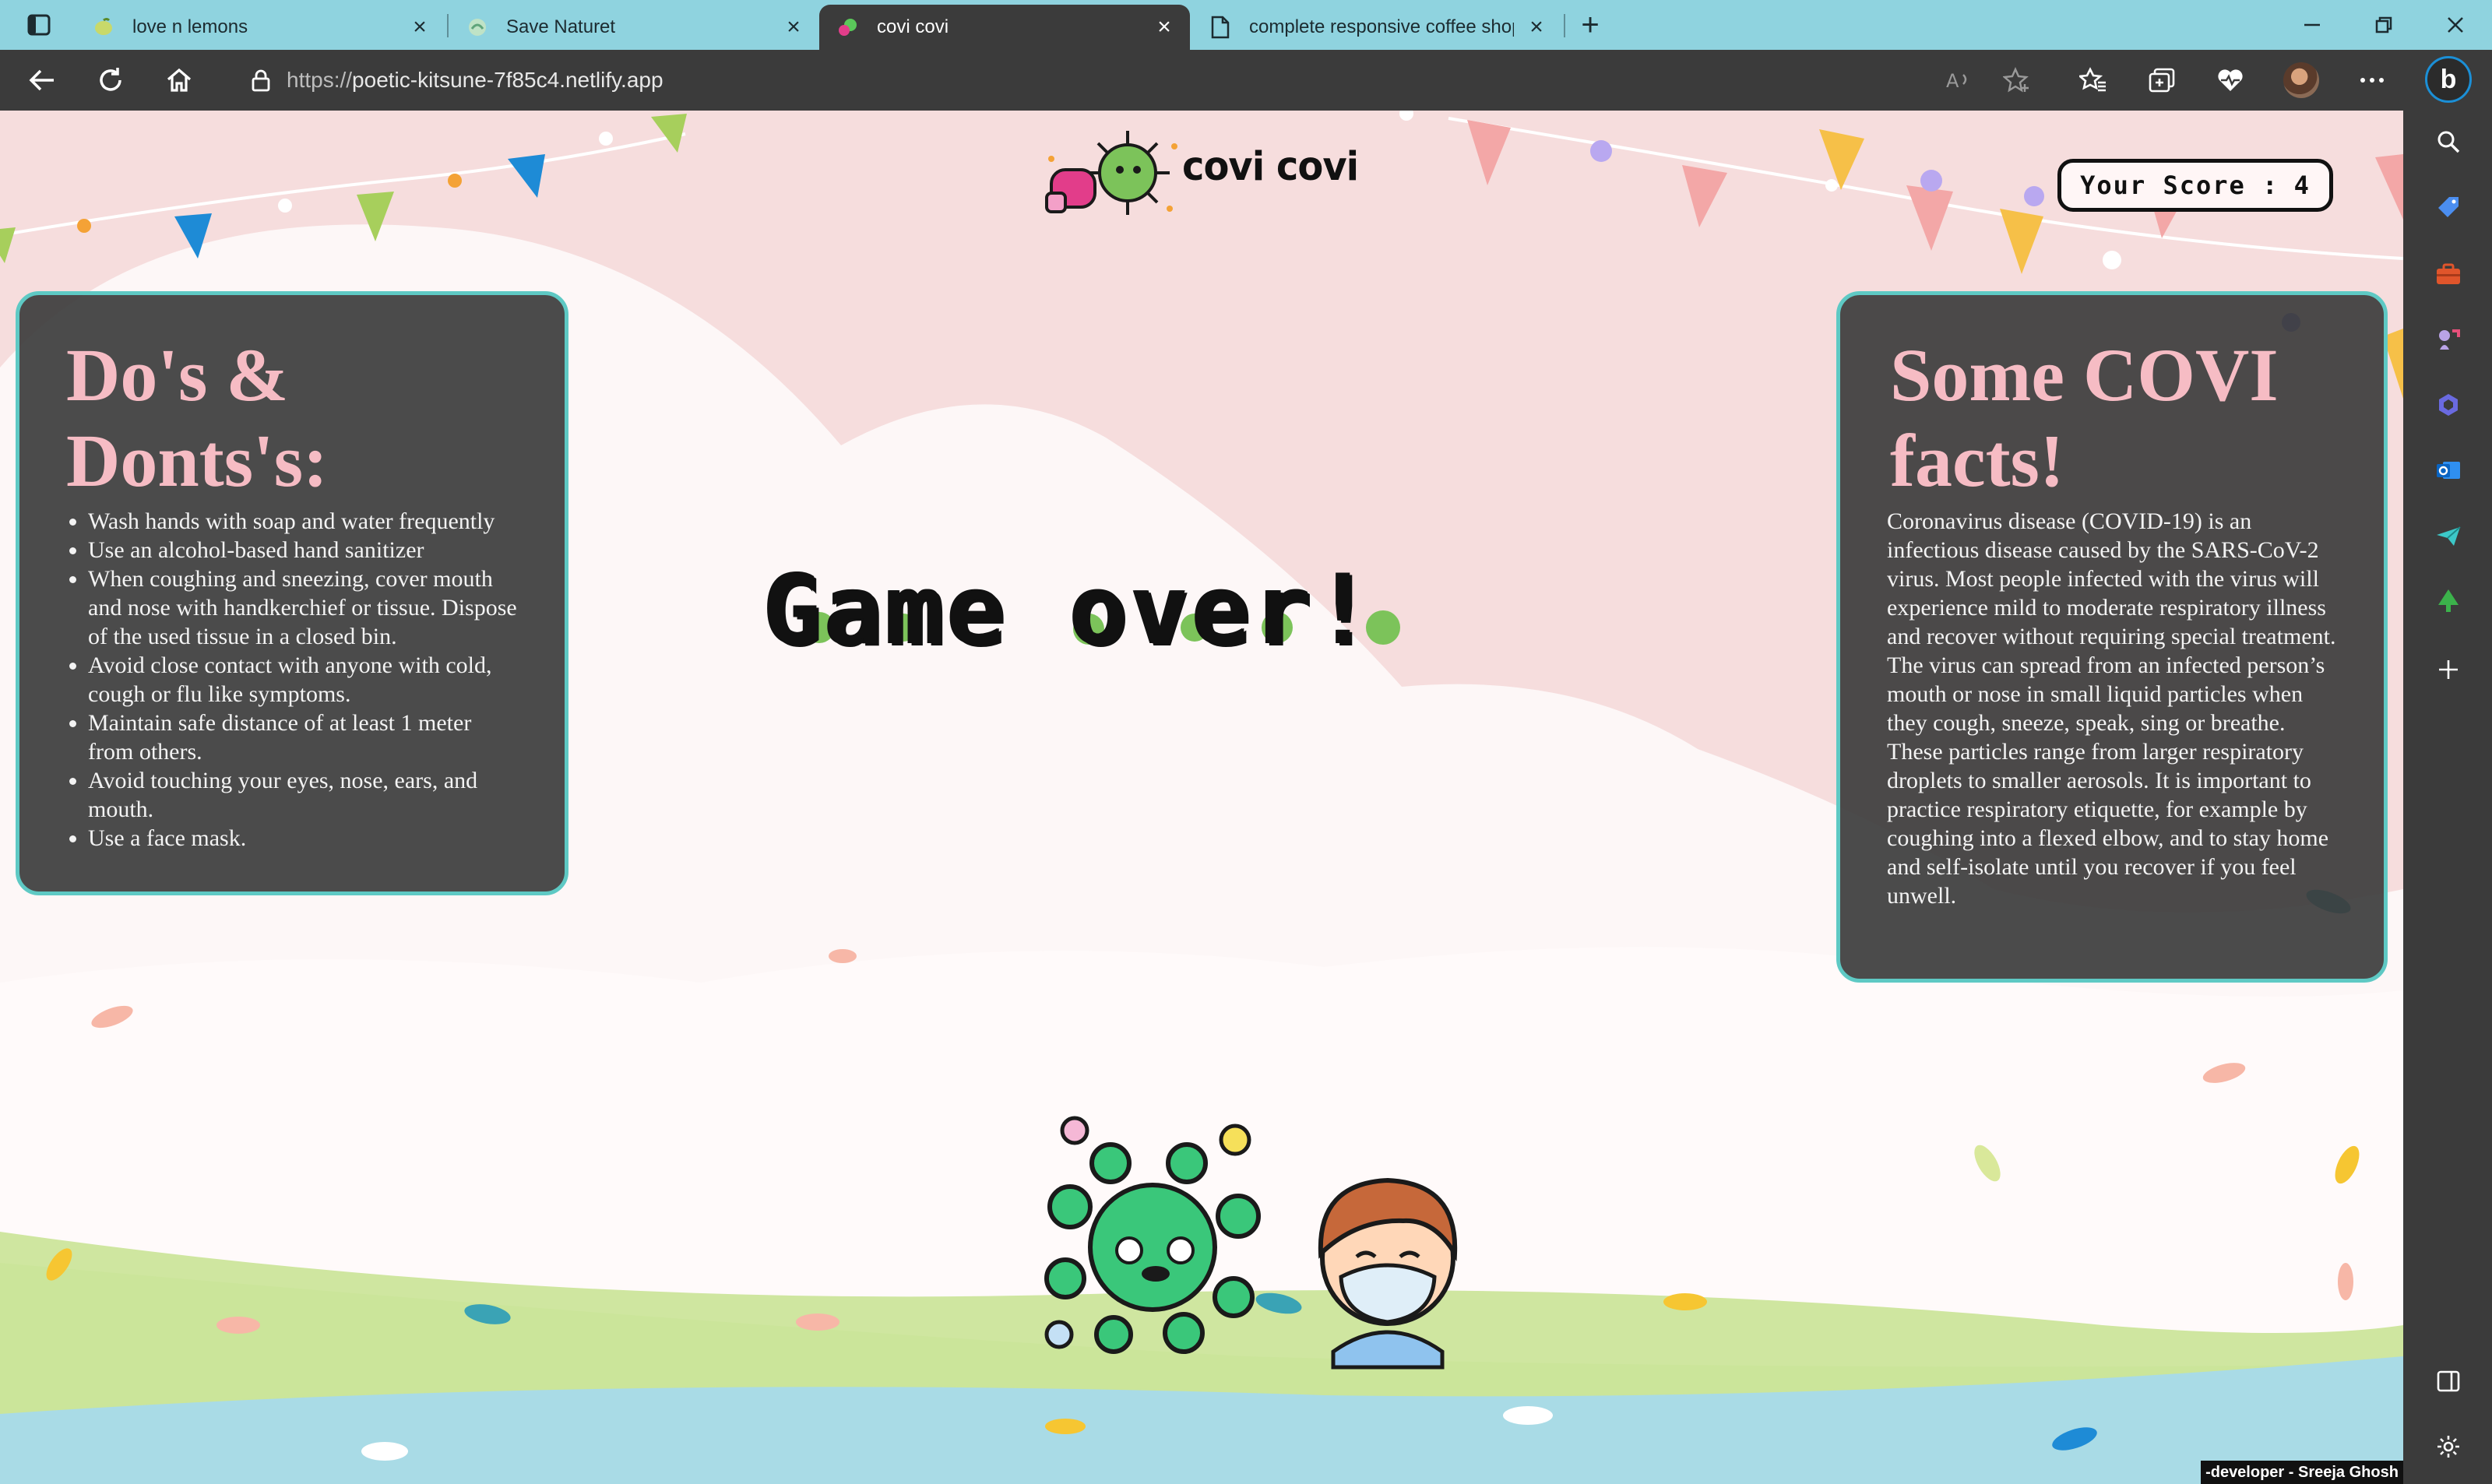  I want to click on sidebar-search-button, so click(2448, 142).